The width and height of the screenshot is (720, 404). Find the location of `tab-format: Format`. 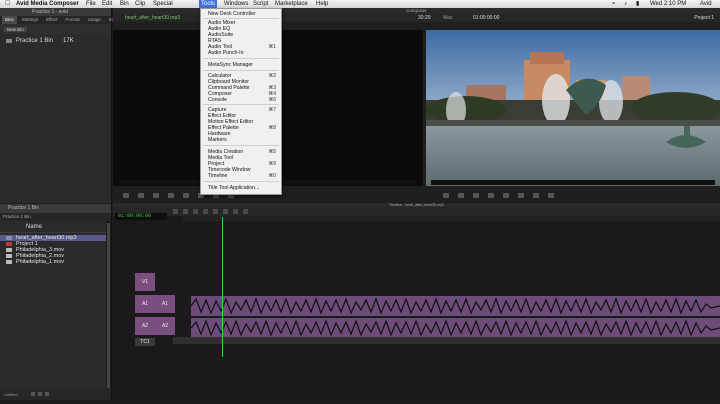

tab-format: Format is located at coordinates (72, 20).